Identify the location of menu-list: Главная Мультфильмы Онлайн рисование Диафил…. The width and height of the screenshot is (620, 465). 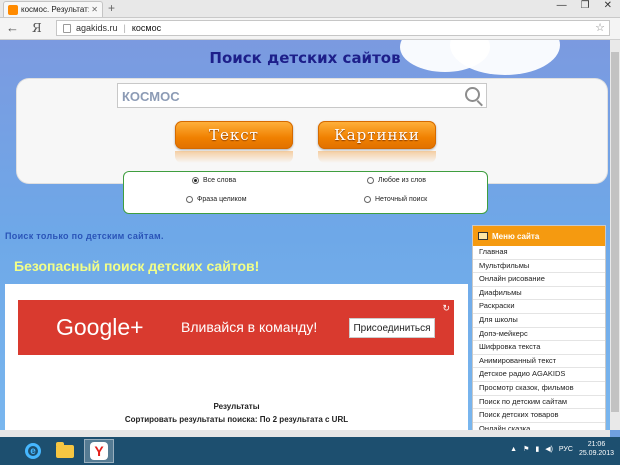
(539, 338).